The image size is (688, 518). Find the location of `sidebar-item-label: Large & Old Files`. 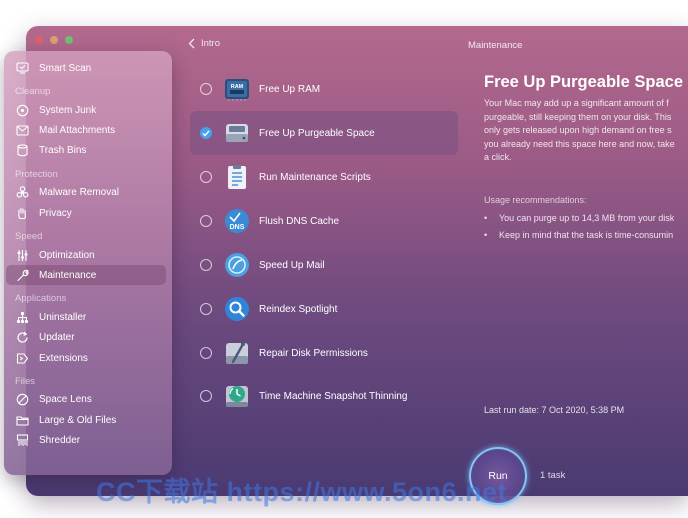

sidebar-item-label: Large & Old Files is located at coordinates (78, 420).